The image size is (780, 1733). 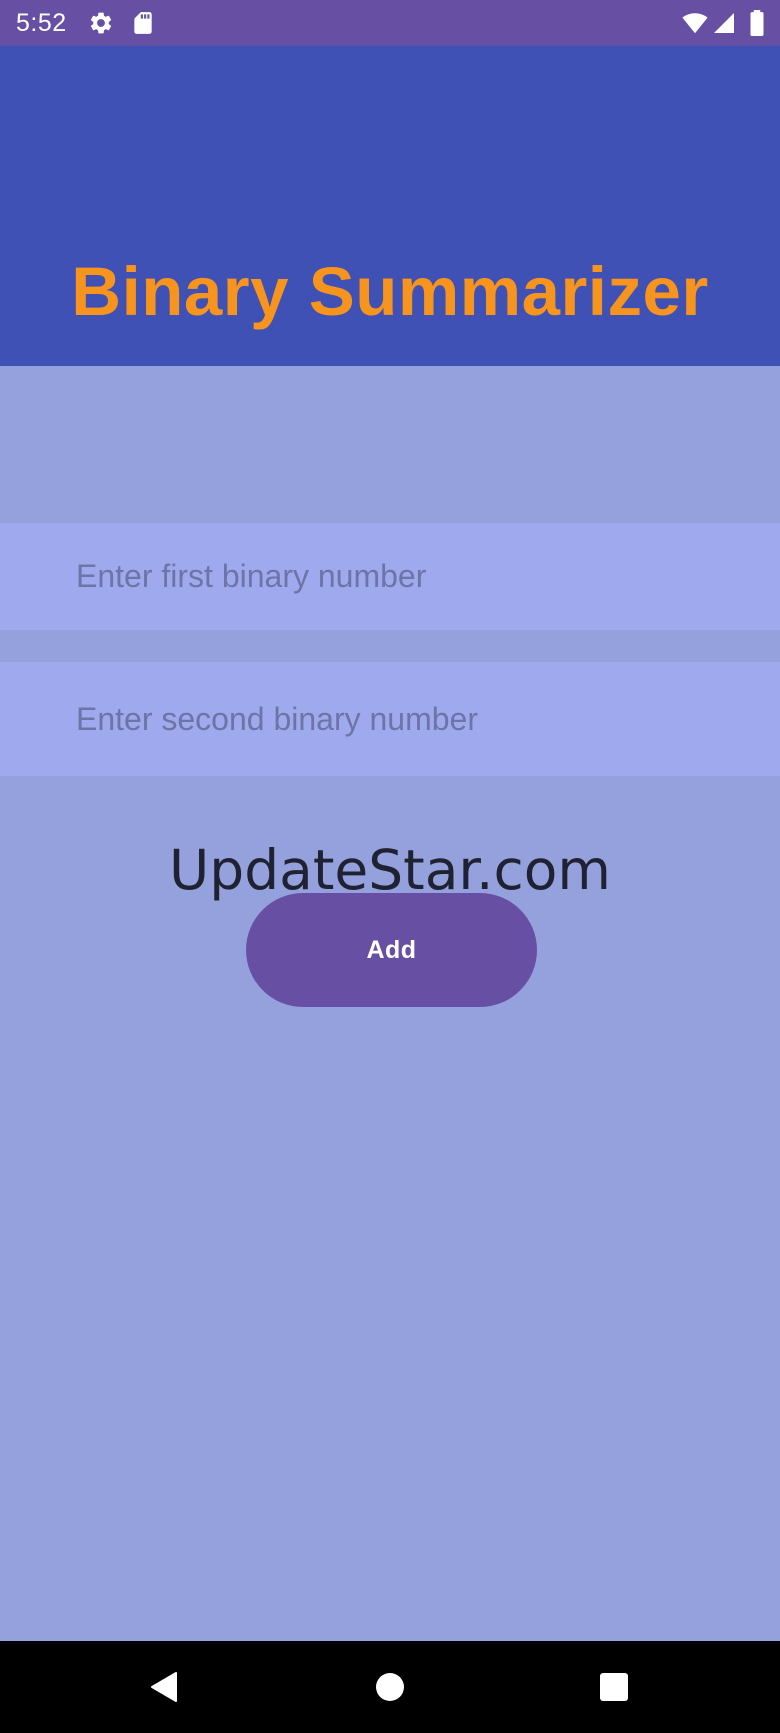 What do you see at coordinates (143, 23) in the screenshot?
I see `sd-card-icon` at bounding box center [143, 23].